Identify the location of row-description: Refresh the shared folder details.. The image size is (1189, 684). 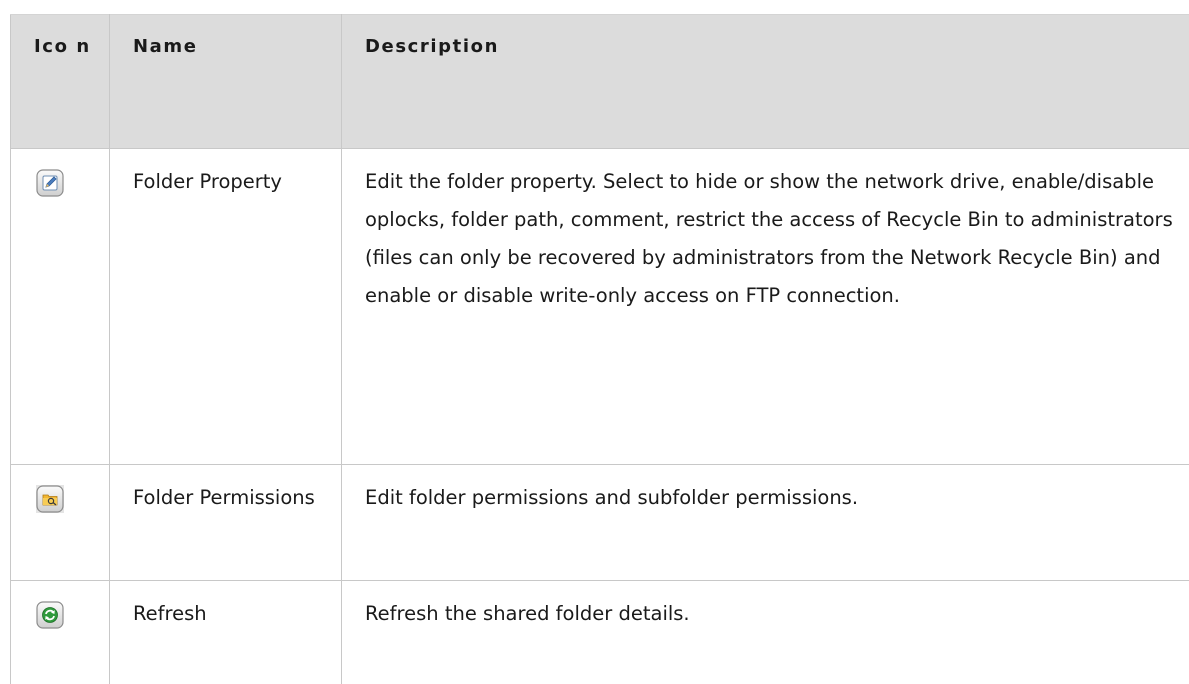
(765, 632).